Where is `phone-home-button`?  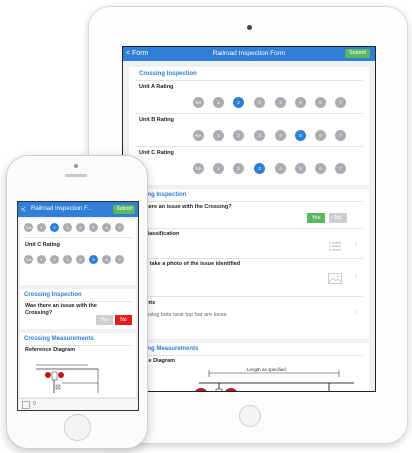 phone-home-button is located at coordinates (77, 427).